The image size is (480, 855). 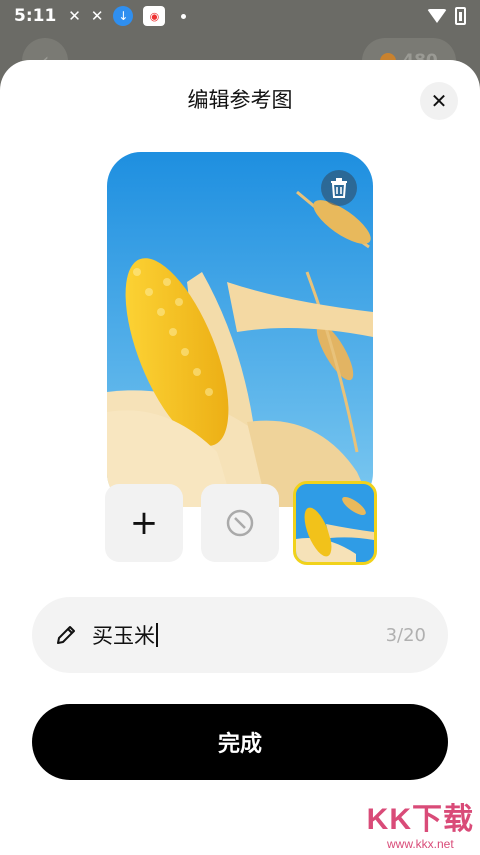 I want to click on battery-icon, so click(x=460, y=16).